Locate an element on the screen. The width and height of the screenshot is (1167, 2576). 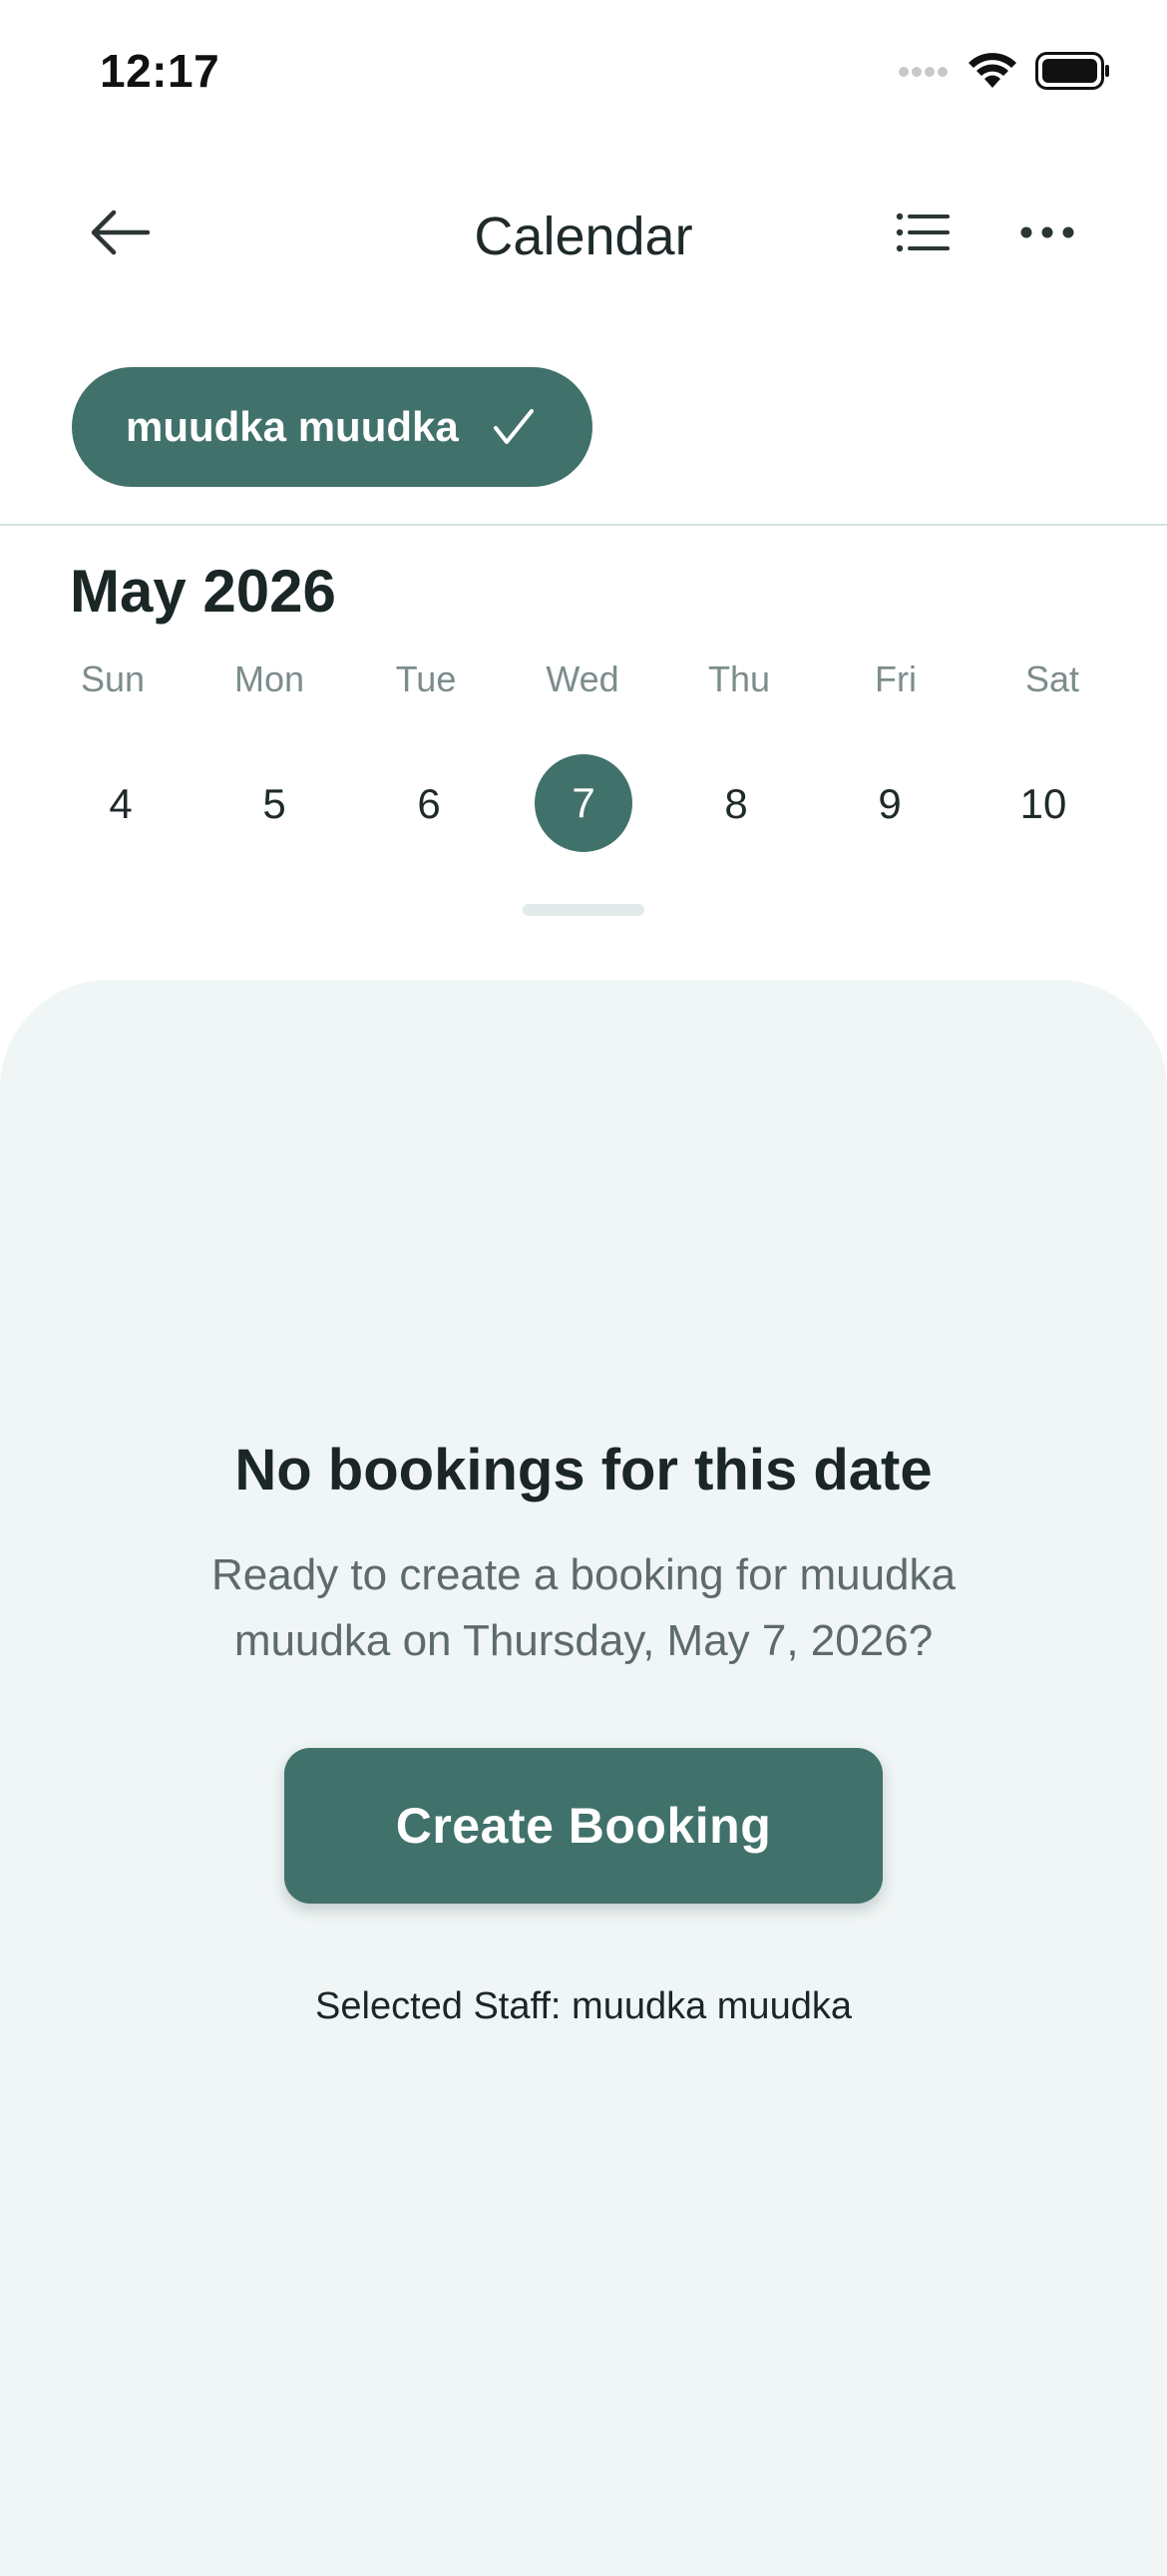
selected-staff-text: Selected Staff: muudka muudka is located at coordinates (583, 2006).